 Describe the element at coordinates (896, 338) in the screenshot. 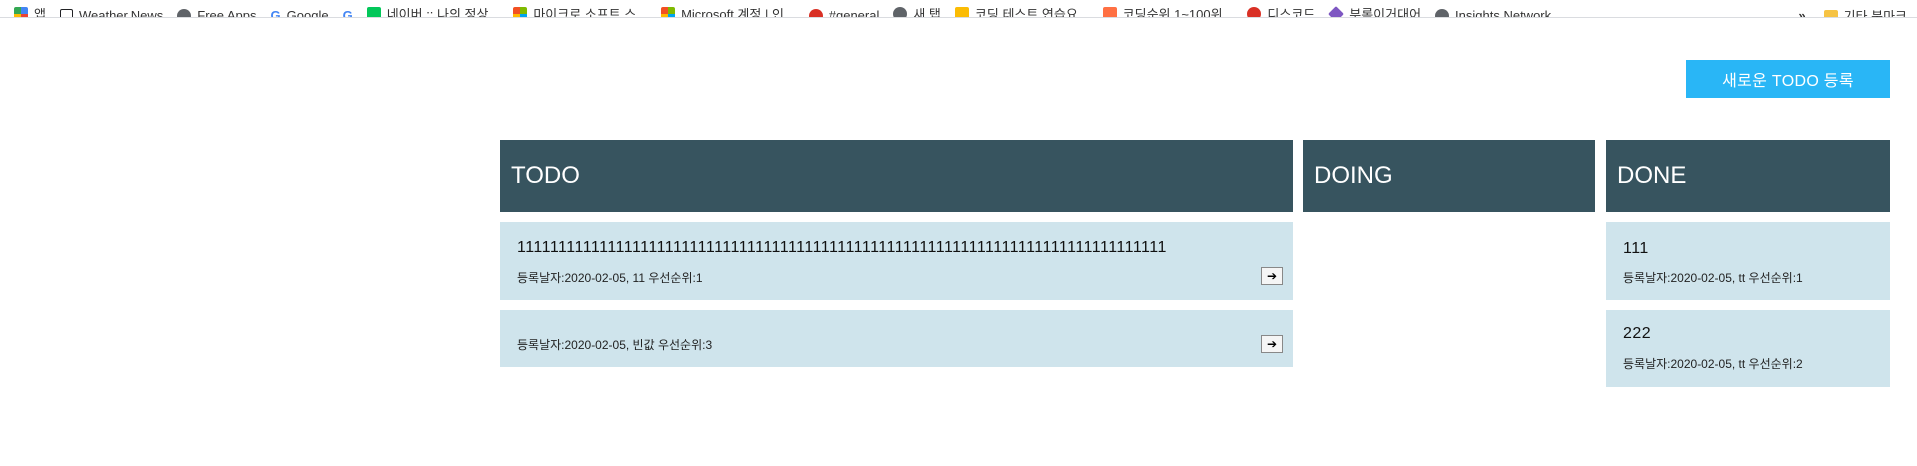

I see `todo-card: 등록날자:2020-02-05, 빈값 우선순위:3 ➔` at that location.